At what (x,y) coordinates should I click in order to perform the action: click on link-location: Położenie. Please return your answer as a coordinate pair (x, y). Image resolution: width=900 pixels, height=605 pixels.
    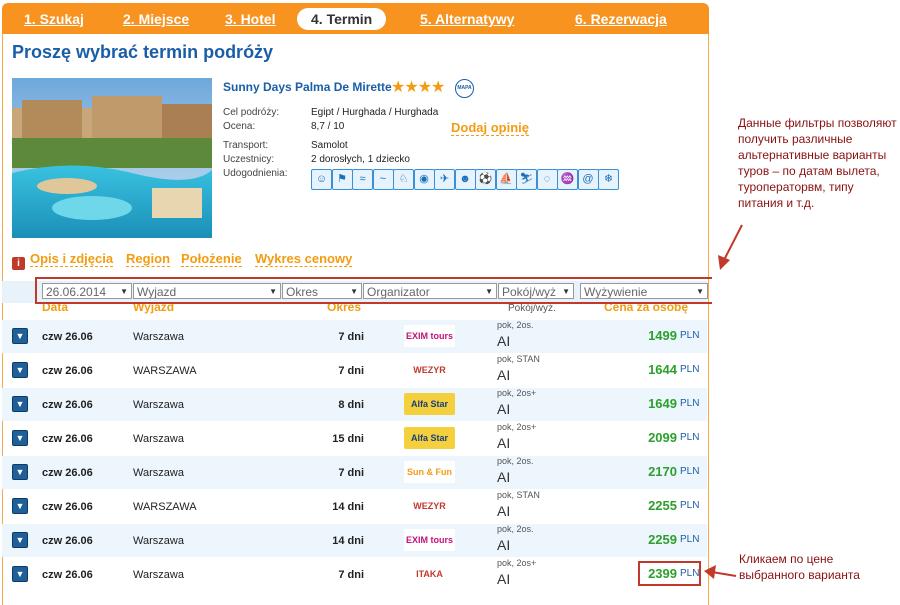
    Looking at the image, I should click on (211, 259).